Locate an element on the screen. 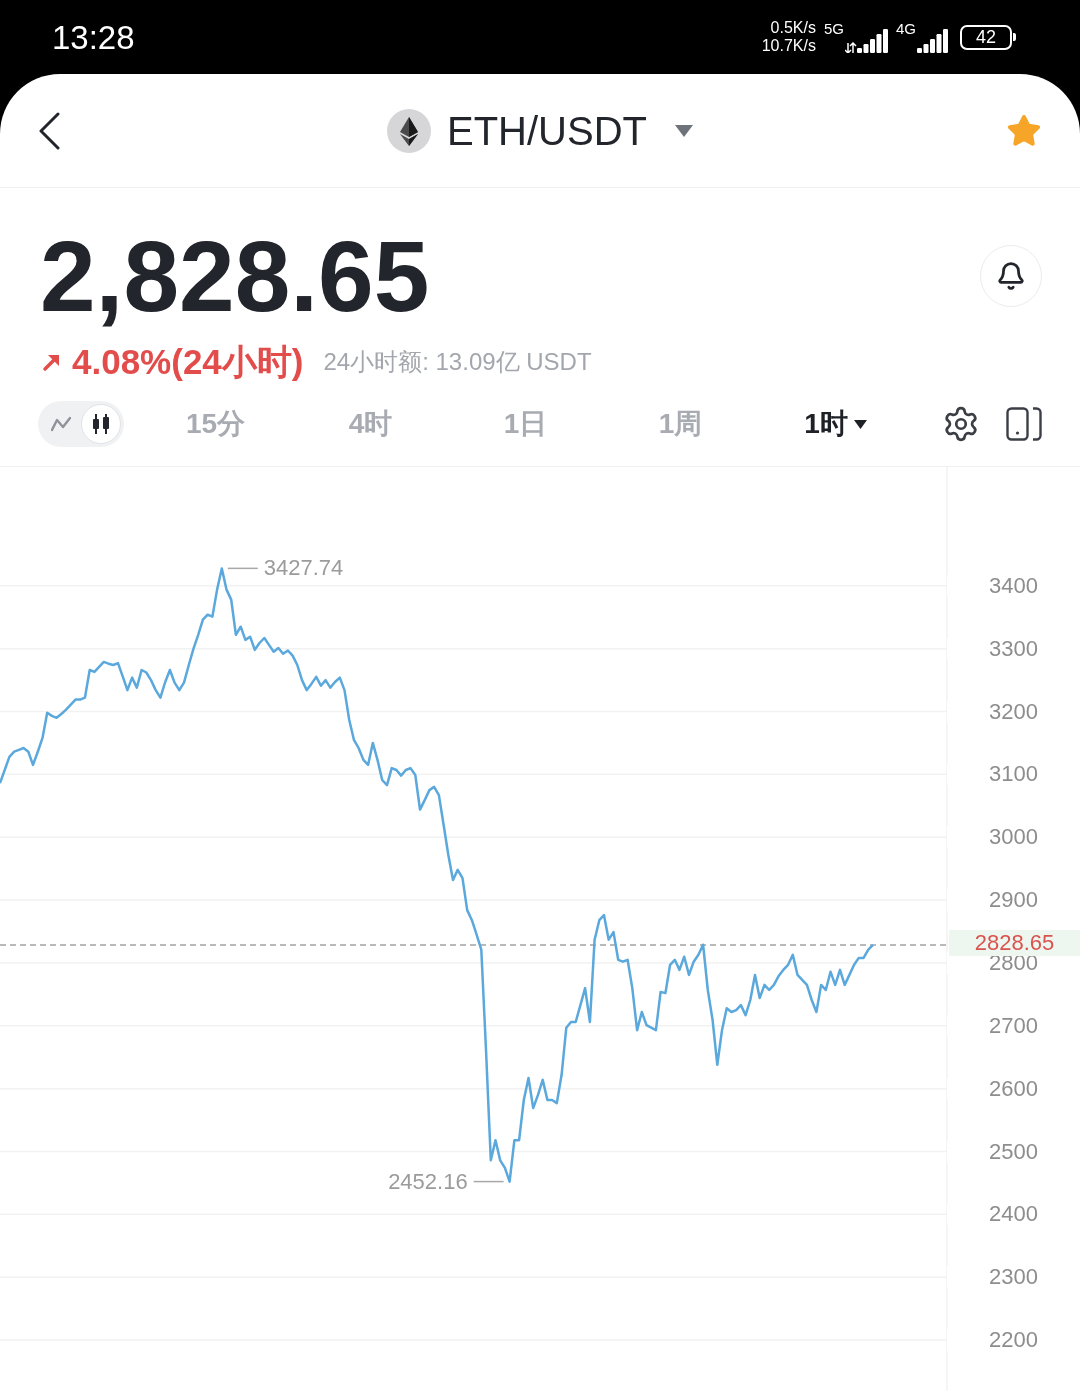  axis-label: 3400 is located at coordinates (1013, 585).